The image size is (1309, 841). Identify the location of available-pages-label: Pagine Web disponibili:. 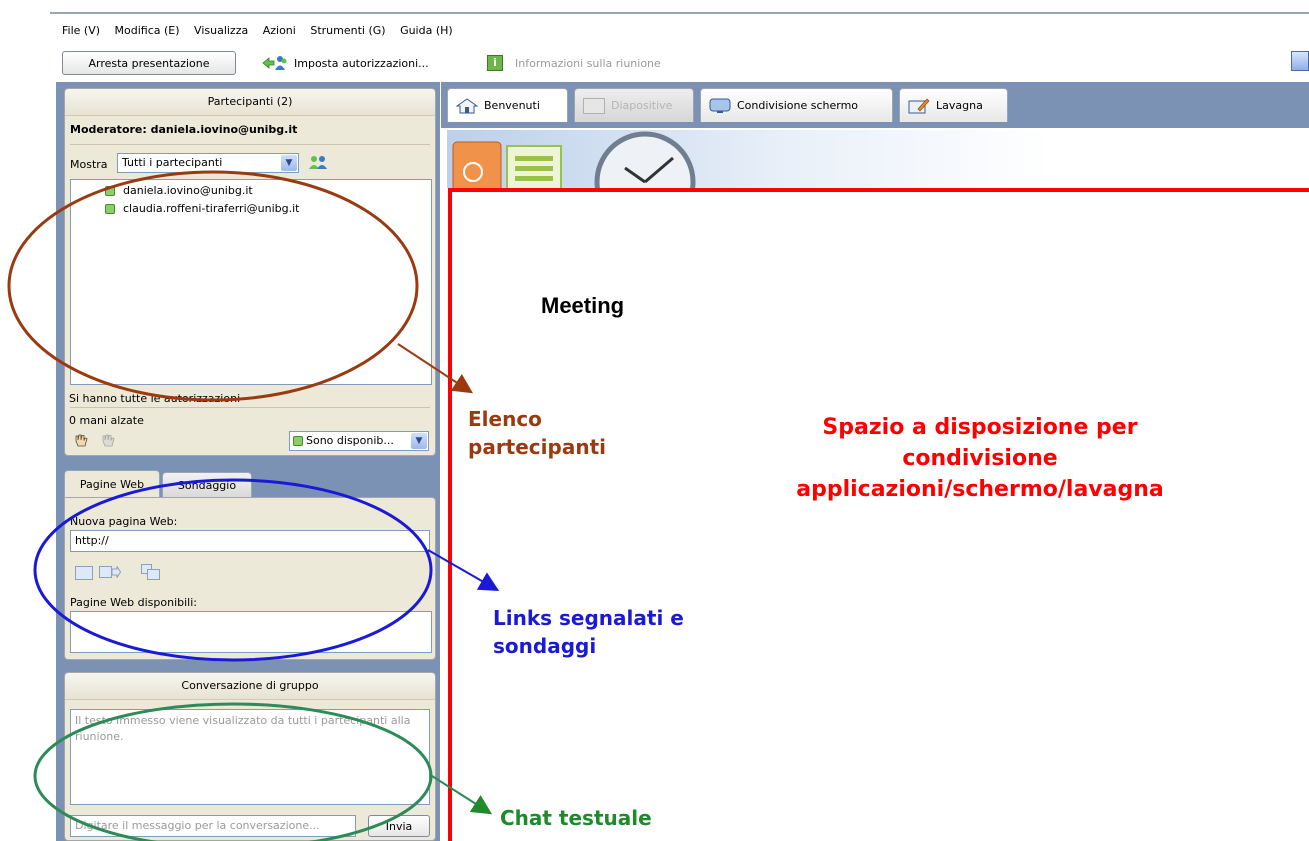
(133, 602).